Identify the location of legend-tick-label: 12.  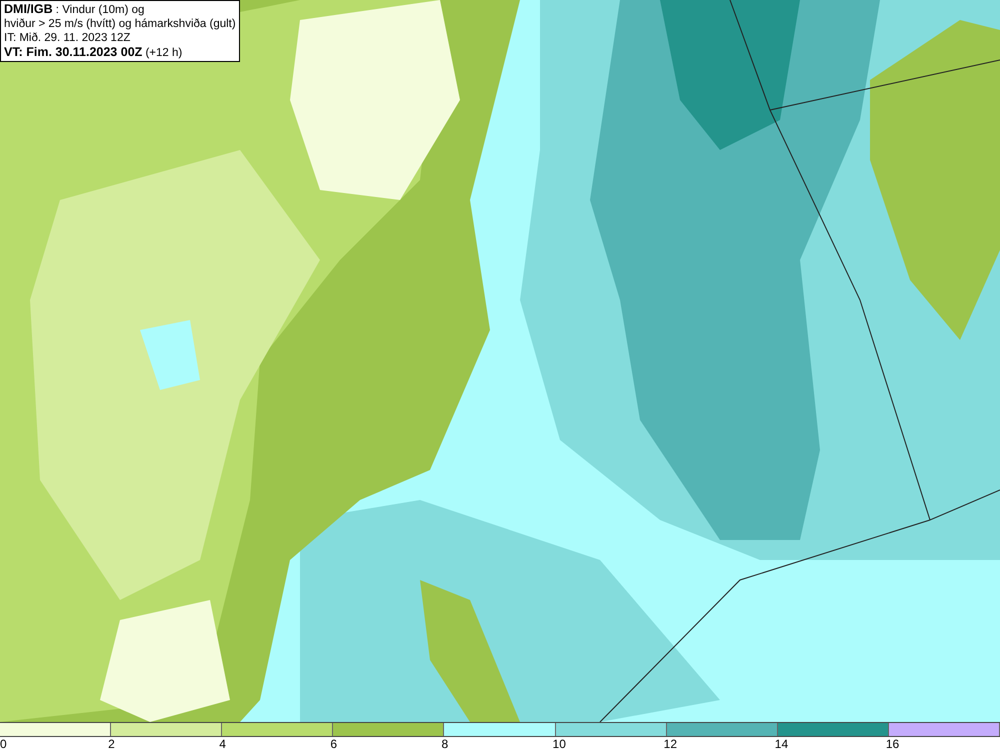
(671, 744).